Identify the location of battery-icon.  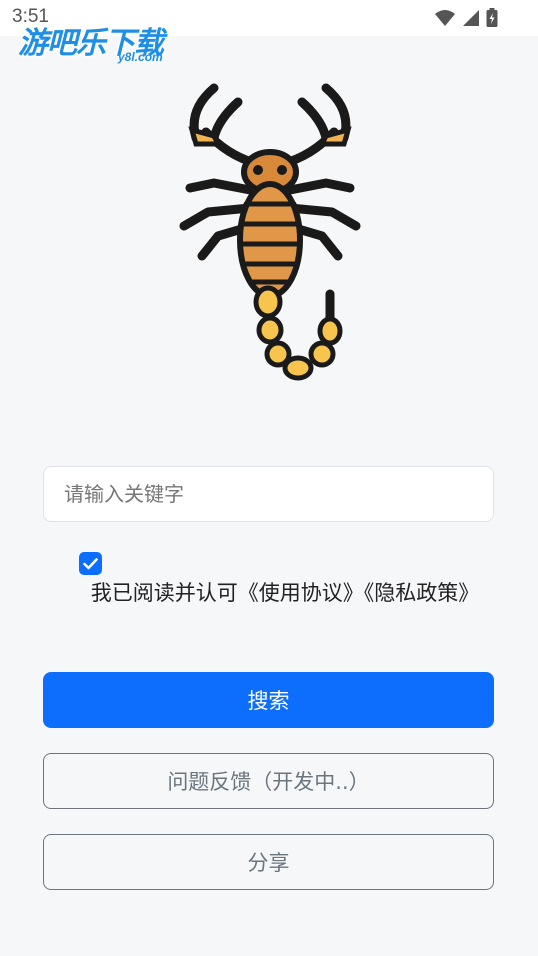
(492, 17).